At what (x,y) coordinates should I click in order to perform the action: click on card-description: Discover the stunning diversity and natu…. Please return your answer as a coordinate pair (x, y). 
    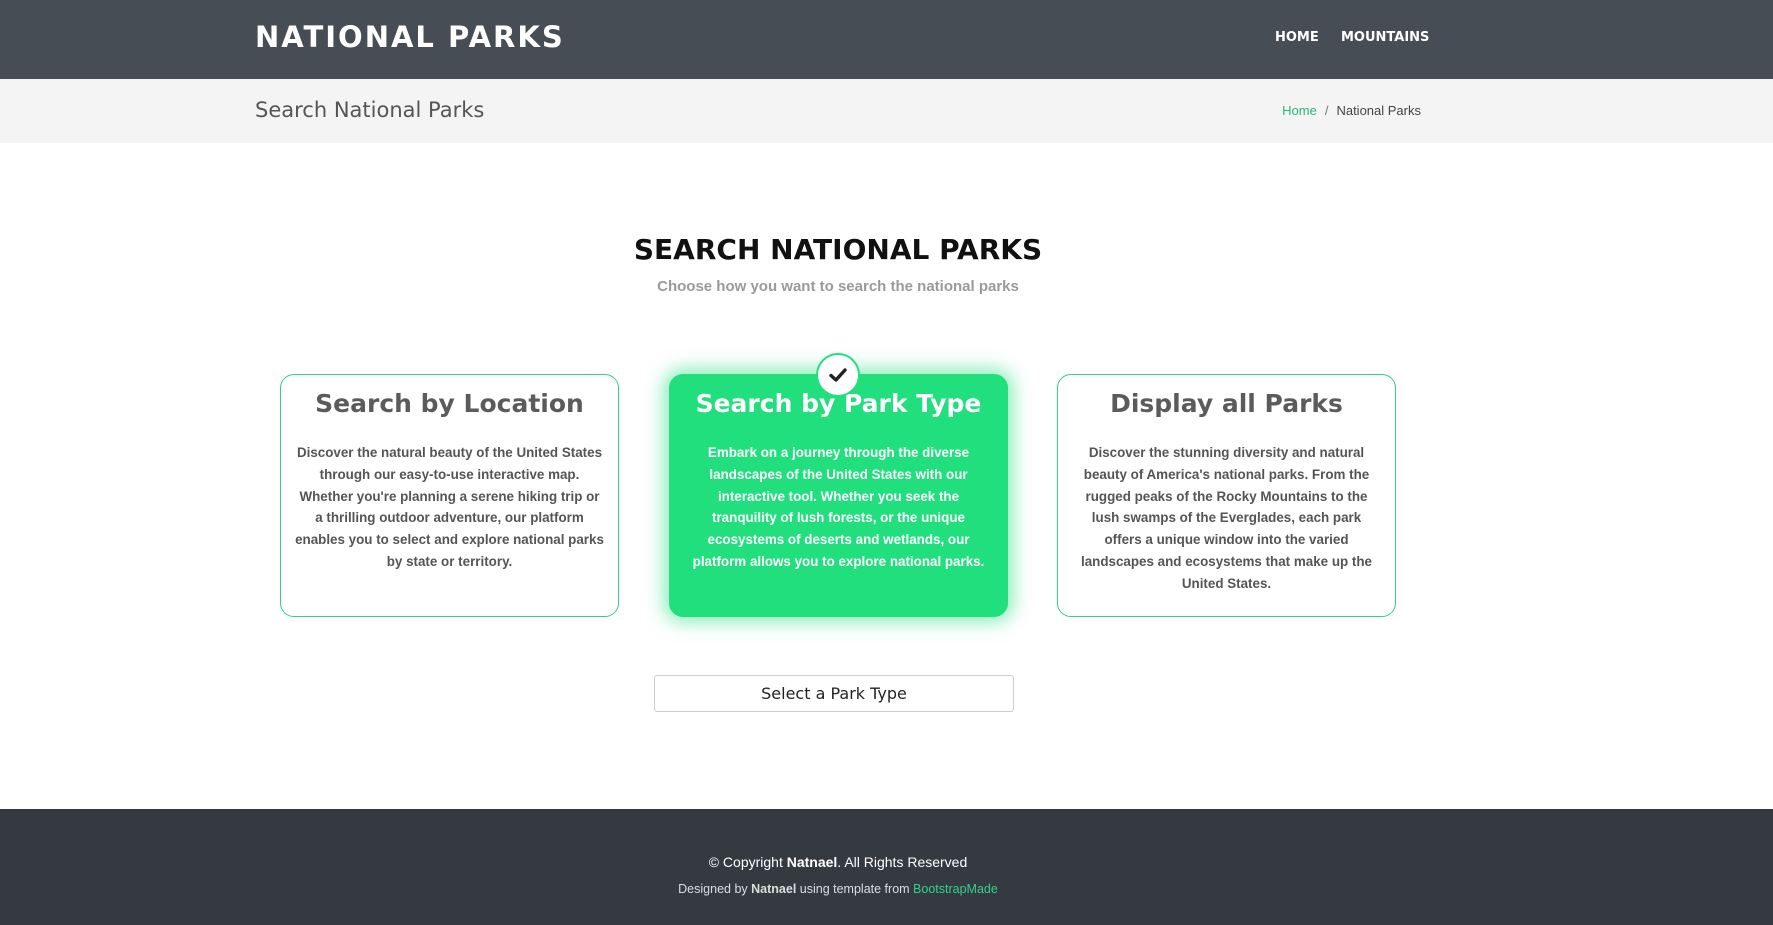
    Looking at the image, I should click on (1226, 518).